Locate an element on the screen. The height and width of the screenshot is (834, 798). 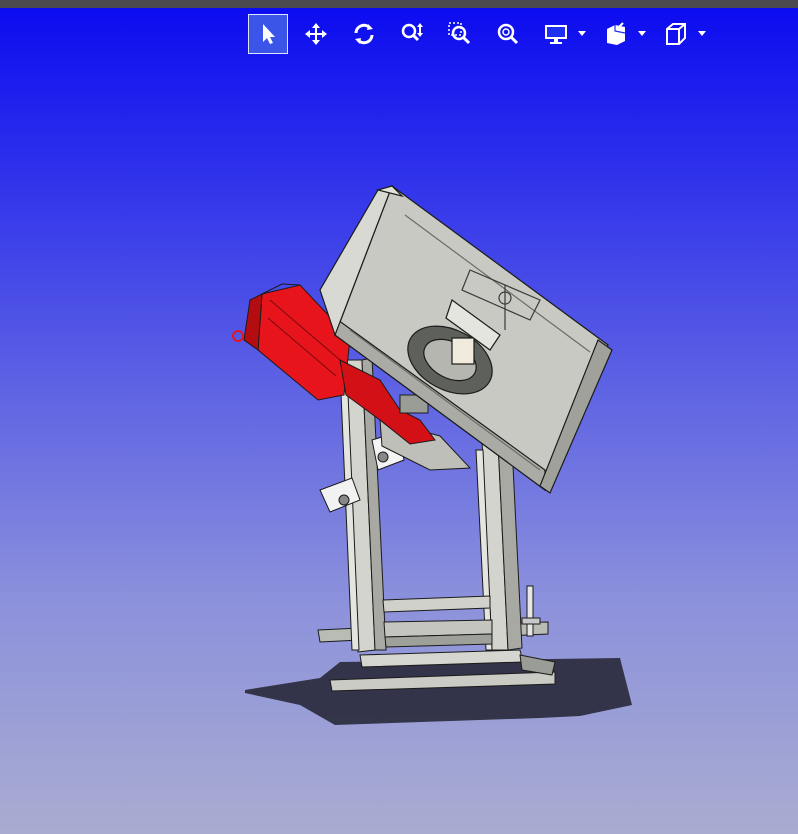
zoom-updown-icon is located at coordinates (412, 32).